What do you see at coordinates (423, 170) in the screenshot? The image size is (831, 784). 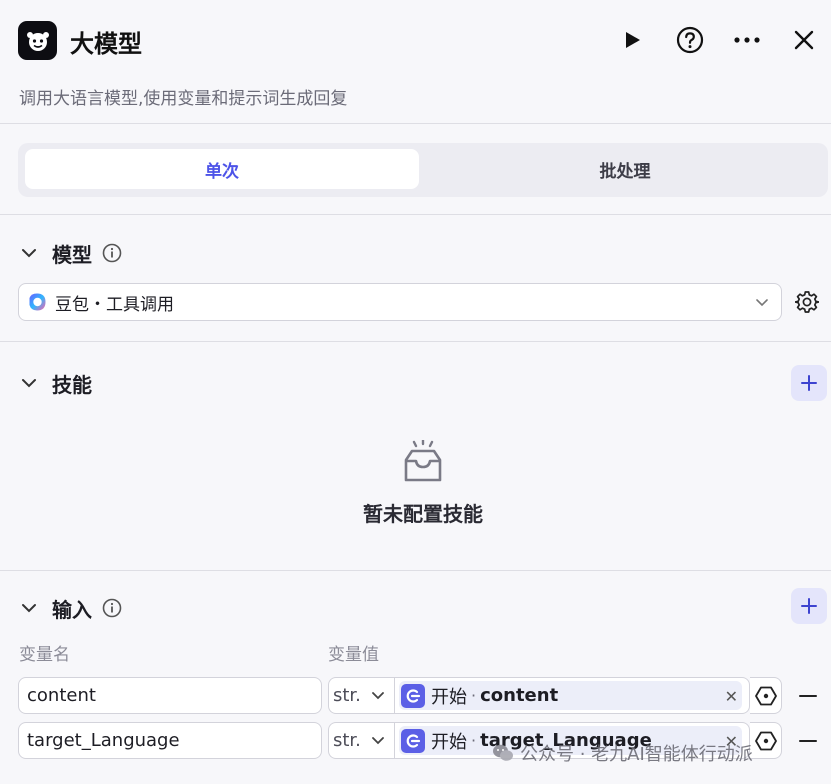 I see `mode-tabs: 单次 批处理` at bounding box center [423, 170].